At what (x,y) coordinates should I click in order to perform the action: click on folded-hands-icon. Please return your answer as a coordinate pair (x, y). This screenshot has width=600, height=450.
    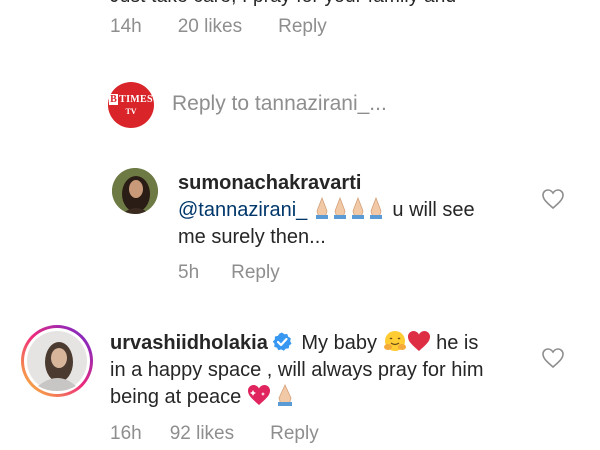
    Looking at the image, I should click on (348, 208).